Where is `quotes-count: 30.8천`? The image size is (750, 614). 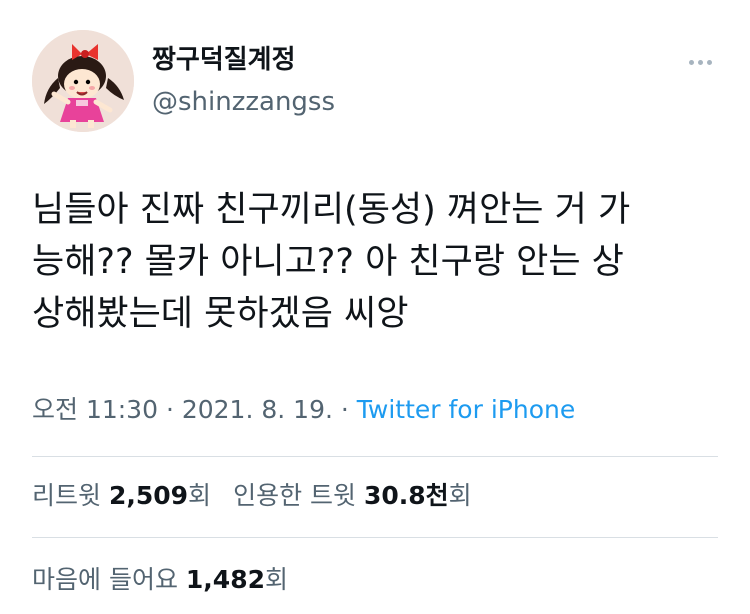 quotes-count: 30.8천 is located at coordinates (406, 495).